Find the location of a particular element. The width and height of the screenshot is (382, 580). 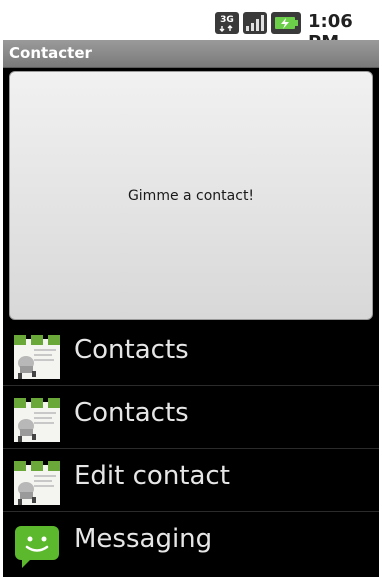

list-item-contacts-2: Contacts is located at coordinates (191, 417).